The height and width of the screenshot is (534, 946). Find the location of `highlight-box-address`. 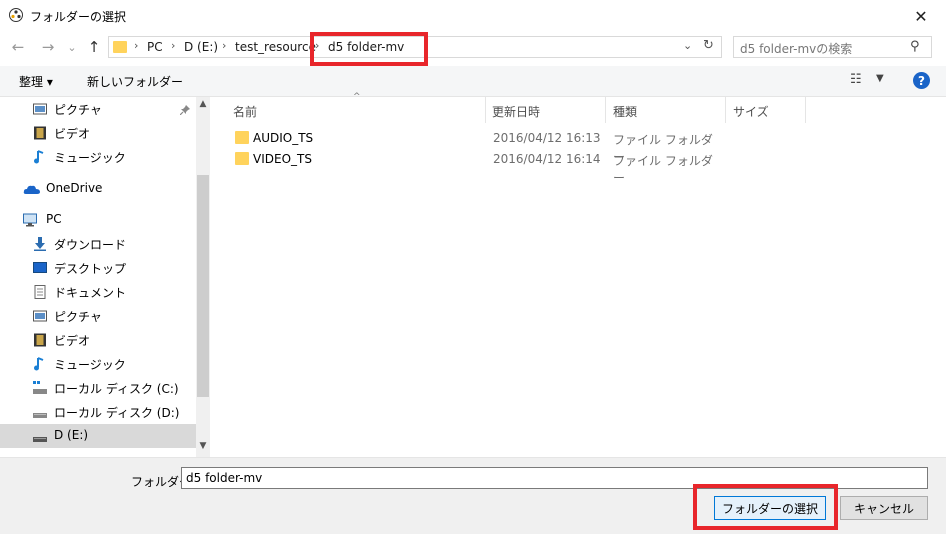

highlight-box-address is located at coordinates (369, 49).